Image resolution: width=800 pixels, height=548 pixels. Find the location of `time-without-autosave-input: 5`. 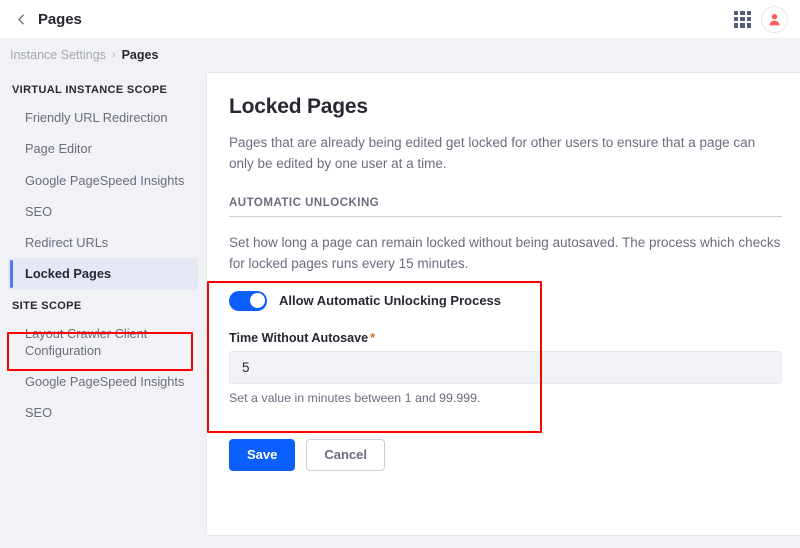

time-without-autosave-input: 5 is located at coordinates (505, 367).